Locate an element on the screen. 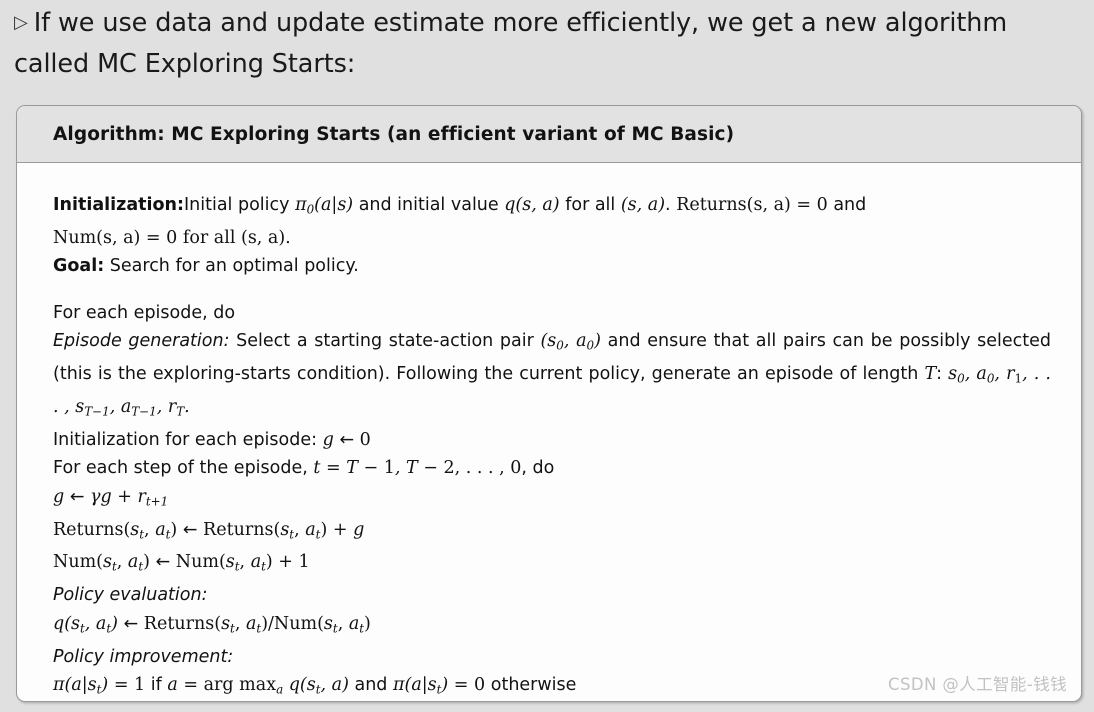 Image resolution: width=1094 pixels, height=712 pixels. returns-update-expr: Returns(st, at) ← Returns(st, at) + g is located at coordinates (209, 530).